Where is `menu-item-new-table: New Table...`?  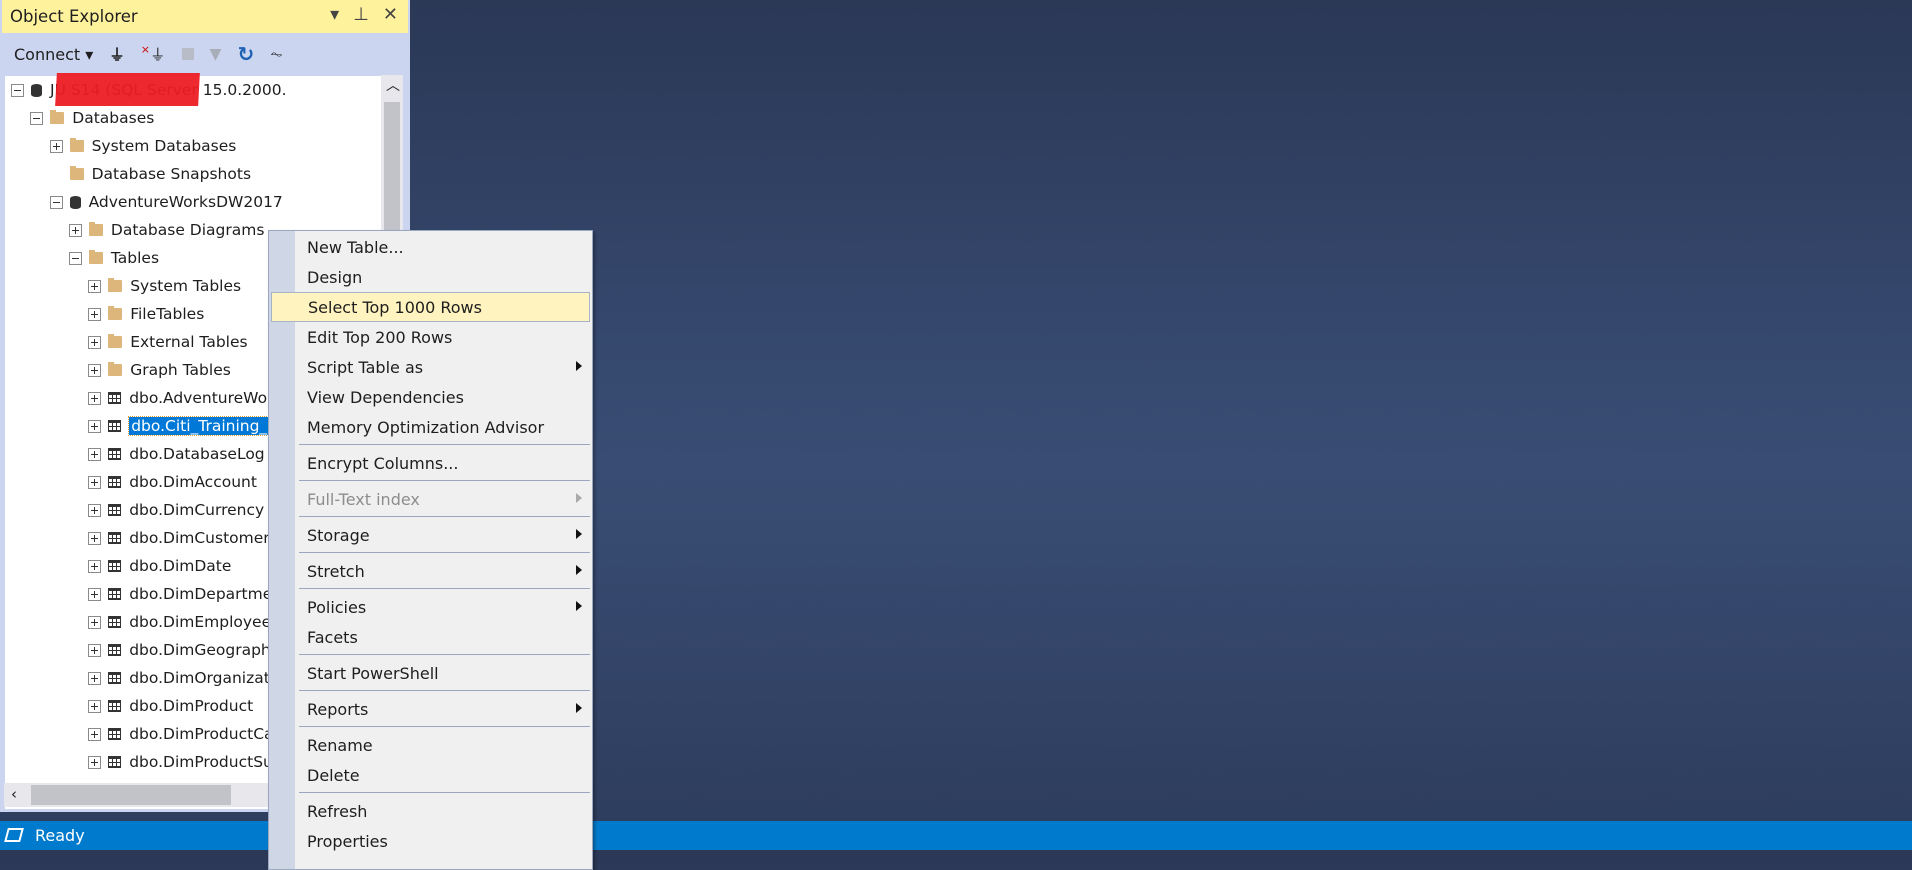
menu-item-new-table: New Table... is located at coordinates (430, 247).